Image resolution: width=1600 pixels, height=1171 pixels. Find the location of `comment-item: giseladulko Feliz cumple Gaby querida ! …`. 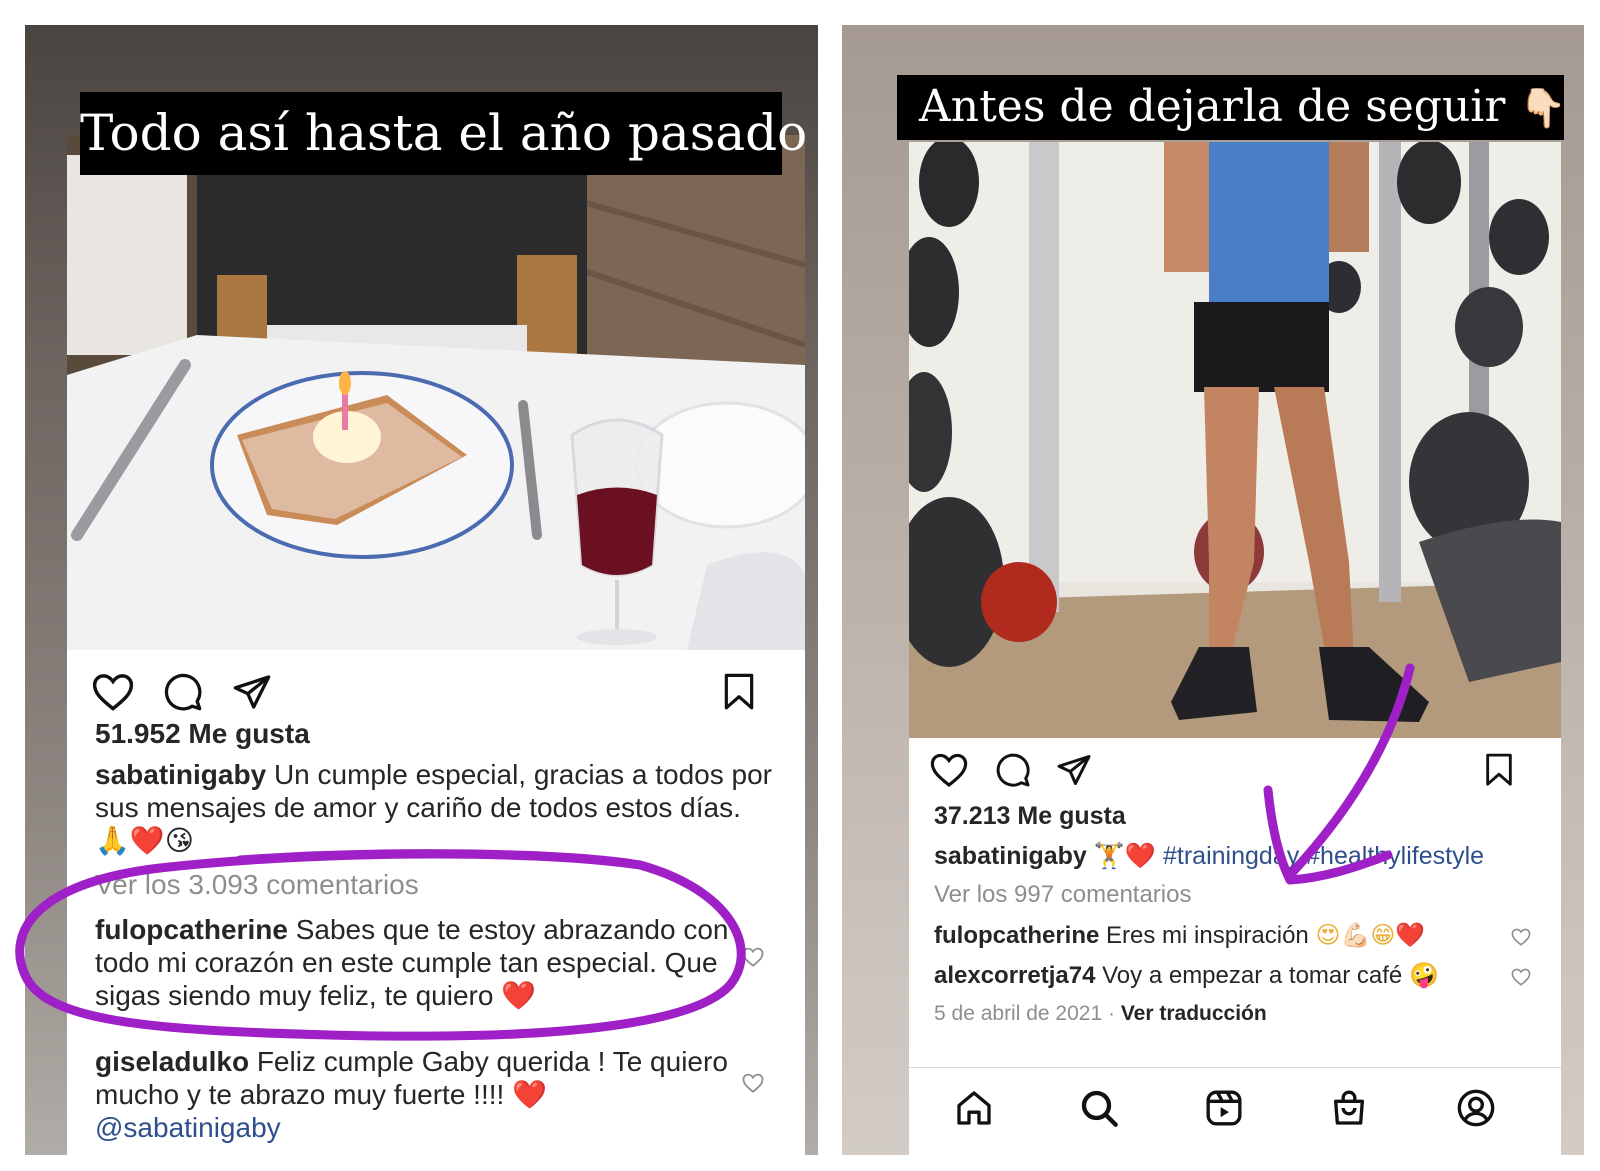

comment-item: giseladulko Feliz cumple Gaby querida ! … is located at coordinates (415, 1094).